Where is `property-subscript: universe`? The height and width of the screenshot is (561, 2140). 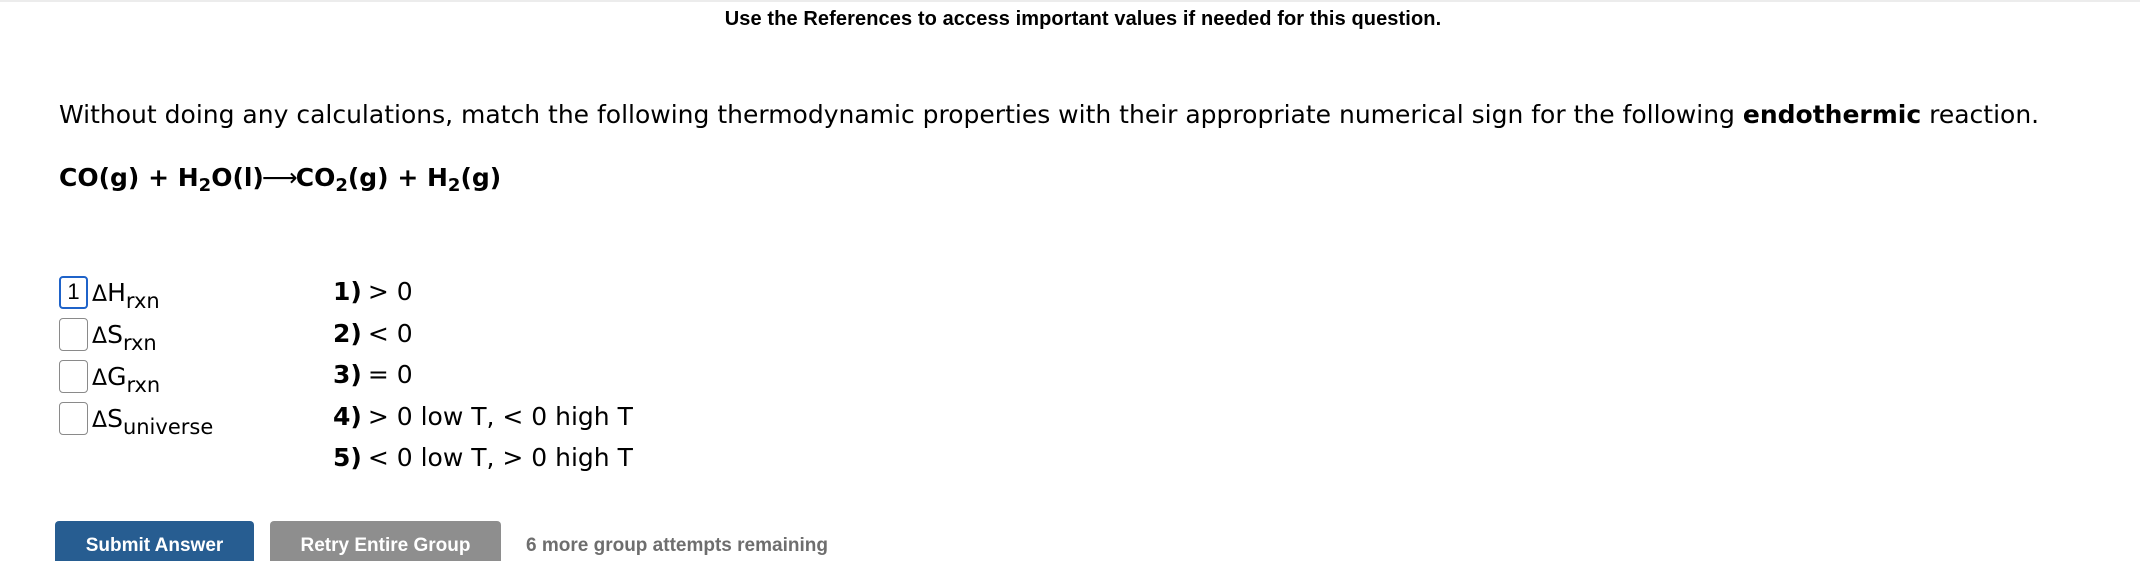 property-subscript: universe is located at coordinates (168, 426).